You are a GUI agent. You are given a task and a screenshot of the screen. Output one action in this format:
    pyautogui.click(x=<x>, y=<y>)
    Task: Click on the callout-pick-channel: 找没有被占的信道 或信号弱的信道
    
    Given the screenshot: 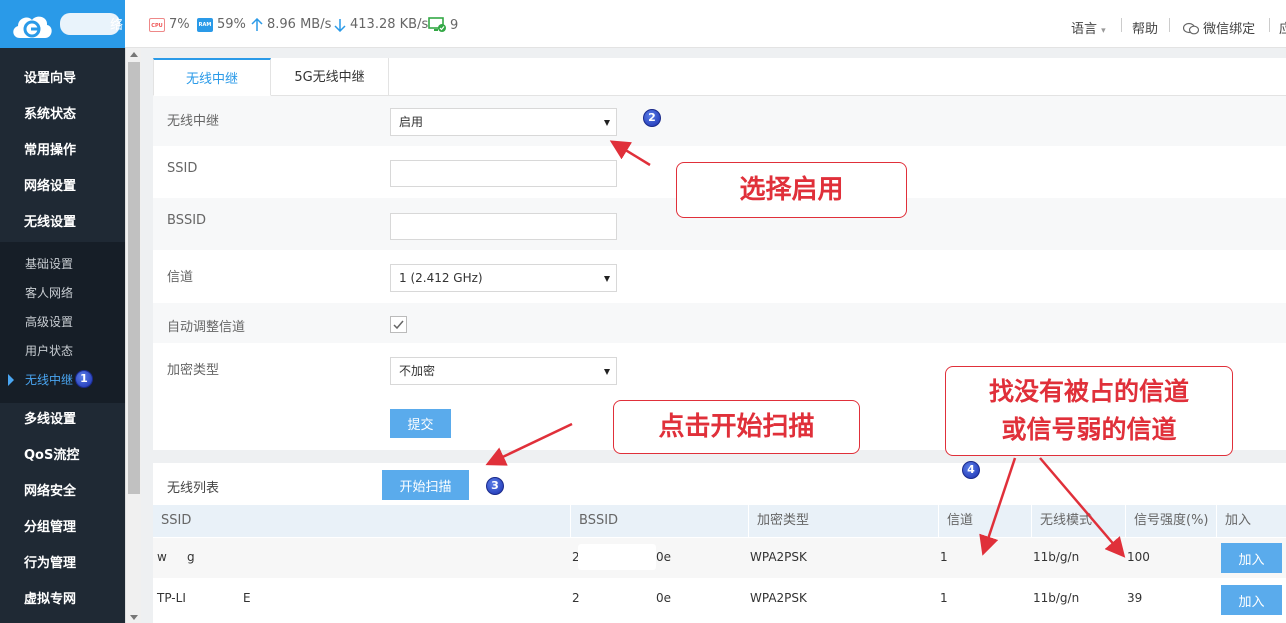 What is the action you would take?
    pyautogui.click(x=1089, y=411)
    